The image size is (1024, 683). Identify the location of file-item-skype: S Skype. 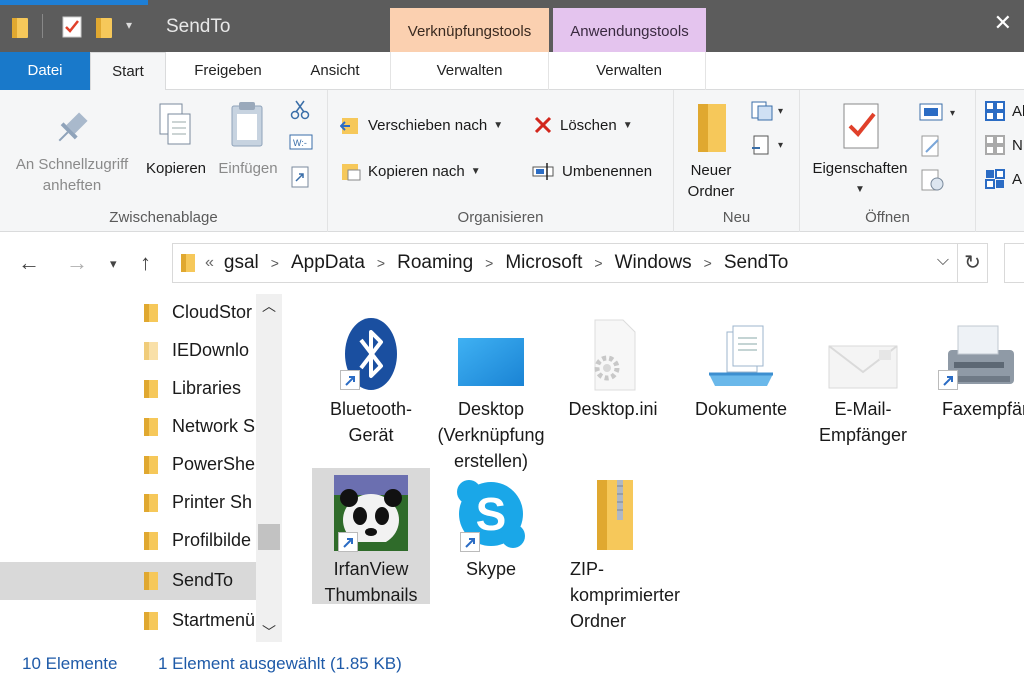
(491, 527).